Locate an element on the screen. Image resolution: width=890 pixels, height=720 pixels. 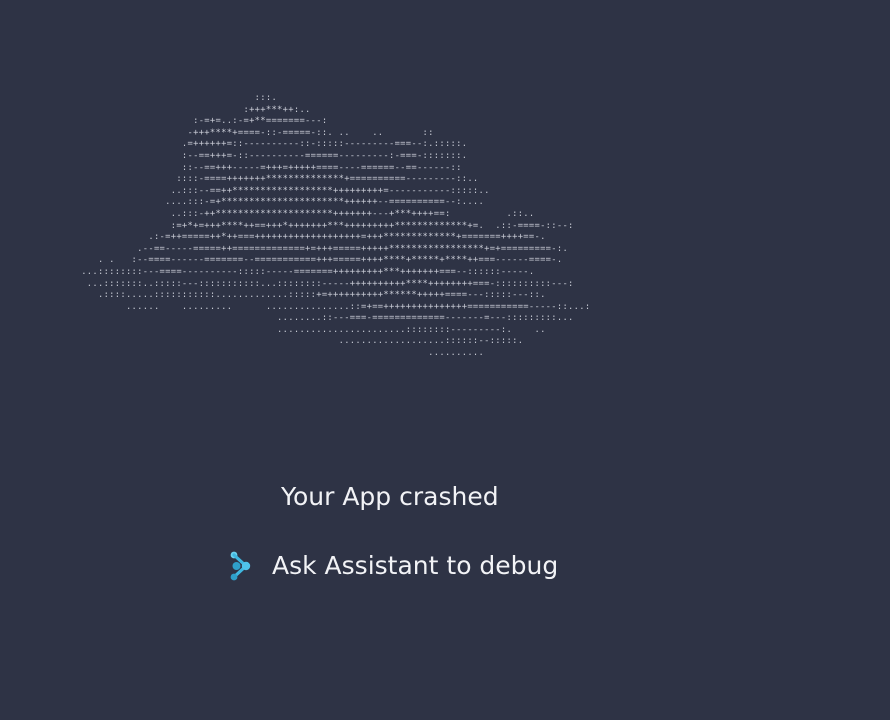
crash-message: Your App crashed is located at coordinates (390, 496).